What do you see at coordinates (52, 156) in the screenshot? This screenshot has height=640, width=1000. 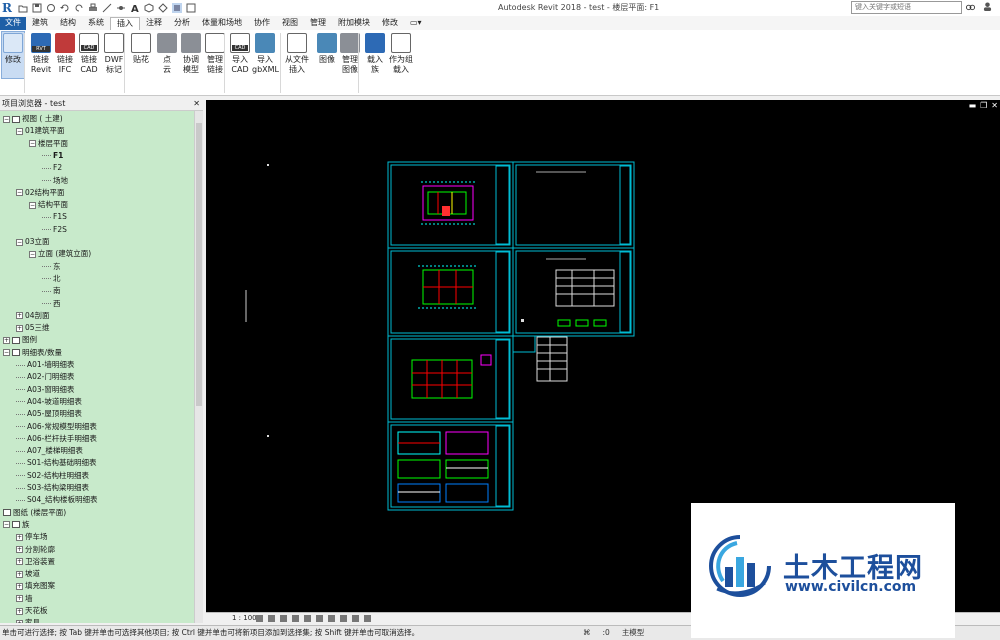 I see `tree-item: F1` at bounding box center [52, 156].